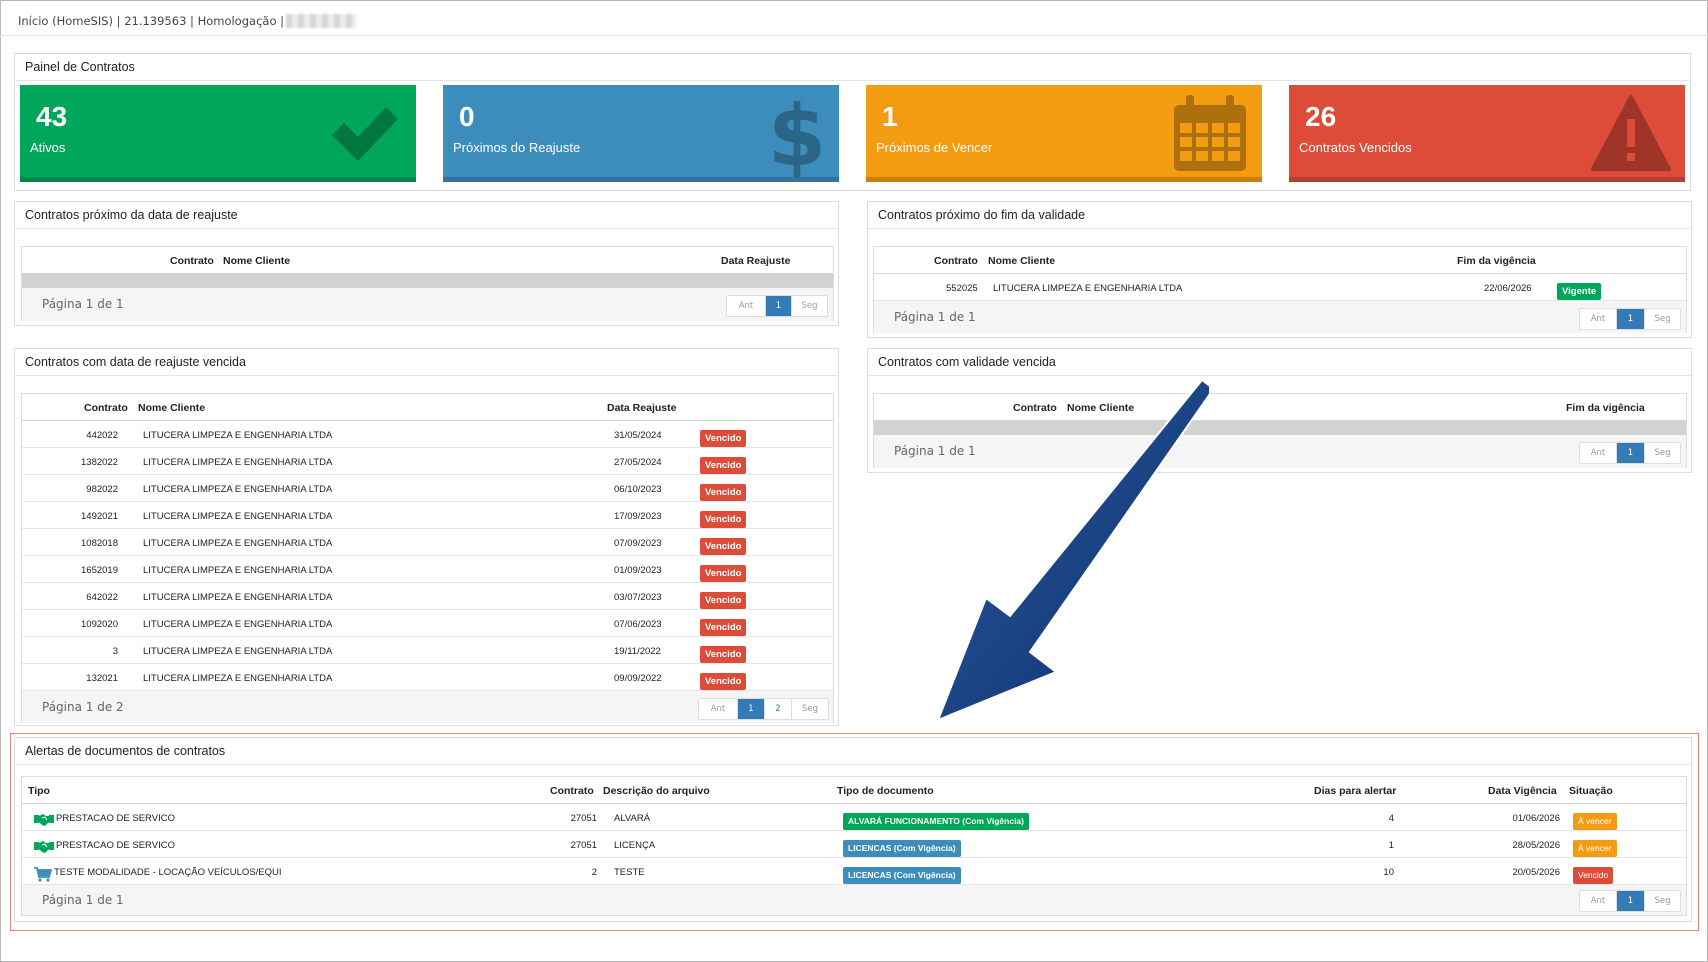  Describe the element at coordinates (1279, 215) in the screenshot. I see `panel-title: Contratos próximo do fim da validade` at that location.